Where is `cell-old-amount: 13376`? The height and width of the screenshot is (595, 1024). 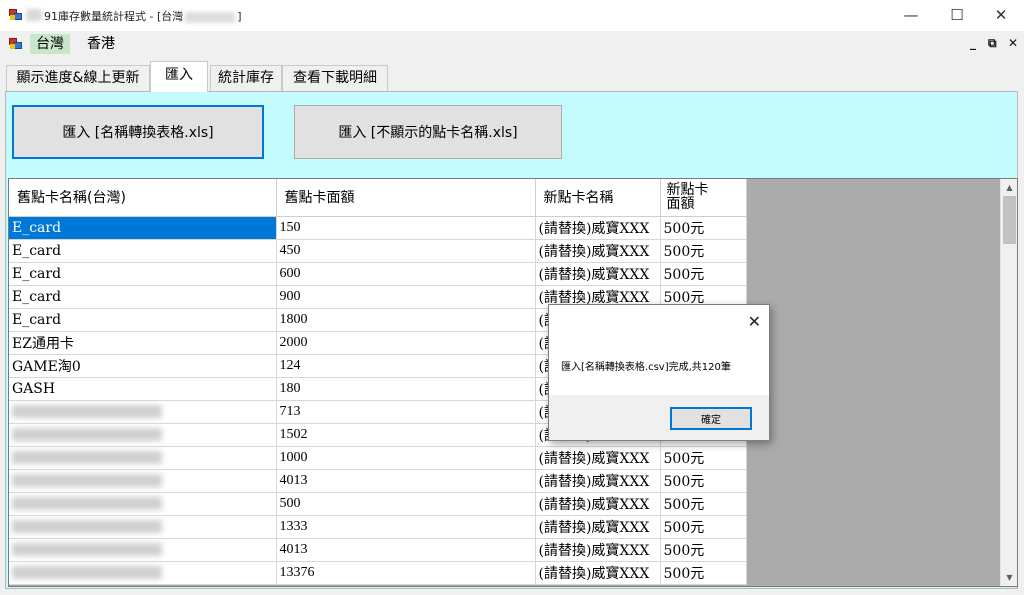 cell-old-amount: 13376 is located at coordinates (406, 573).